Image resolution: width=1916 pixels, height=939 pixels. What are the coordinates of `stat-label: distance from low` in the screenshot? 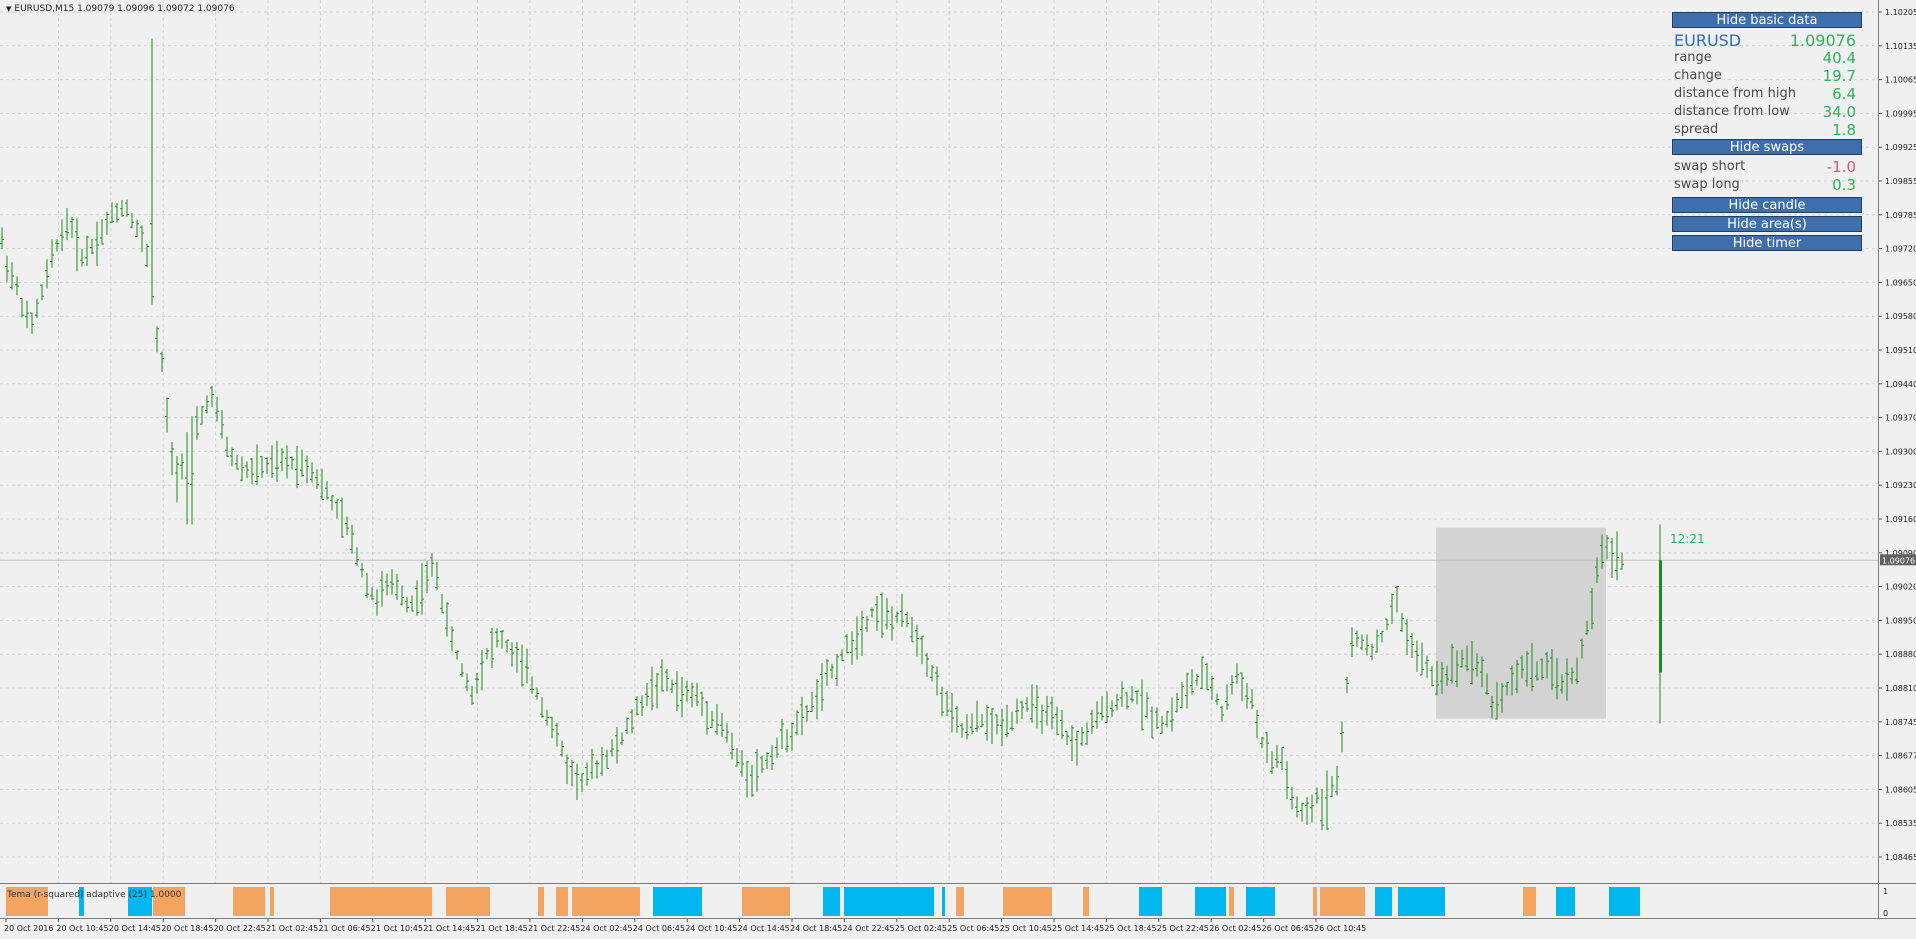 It's located at (1732, 111).